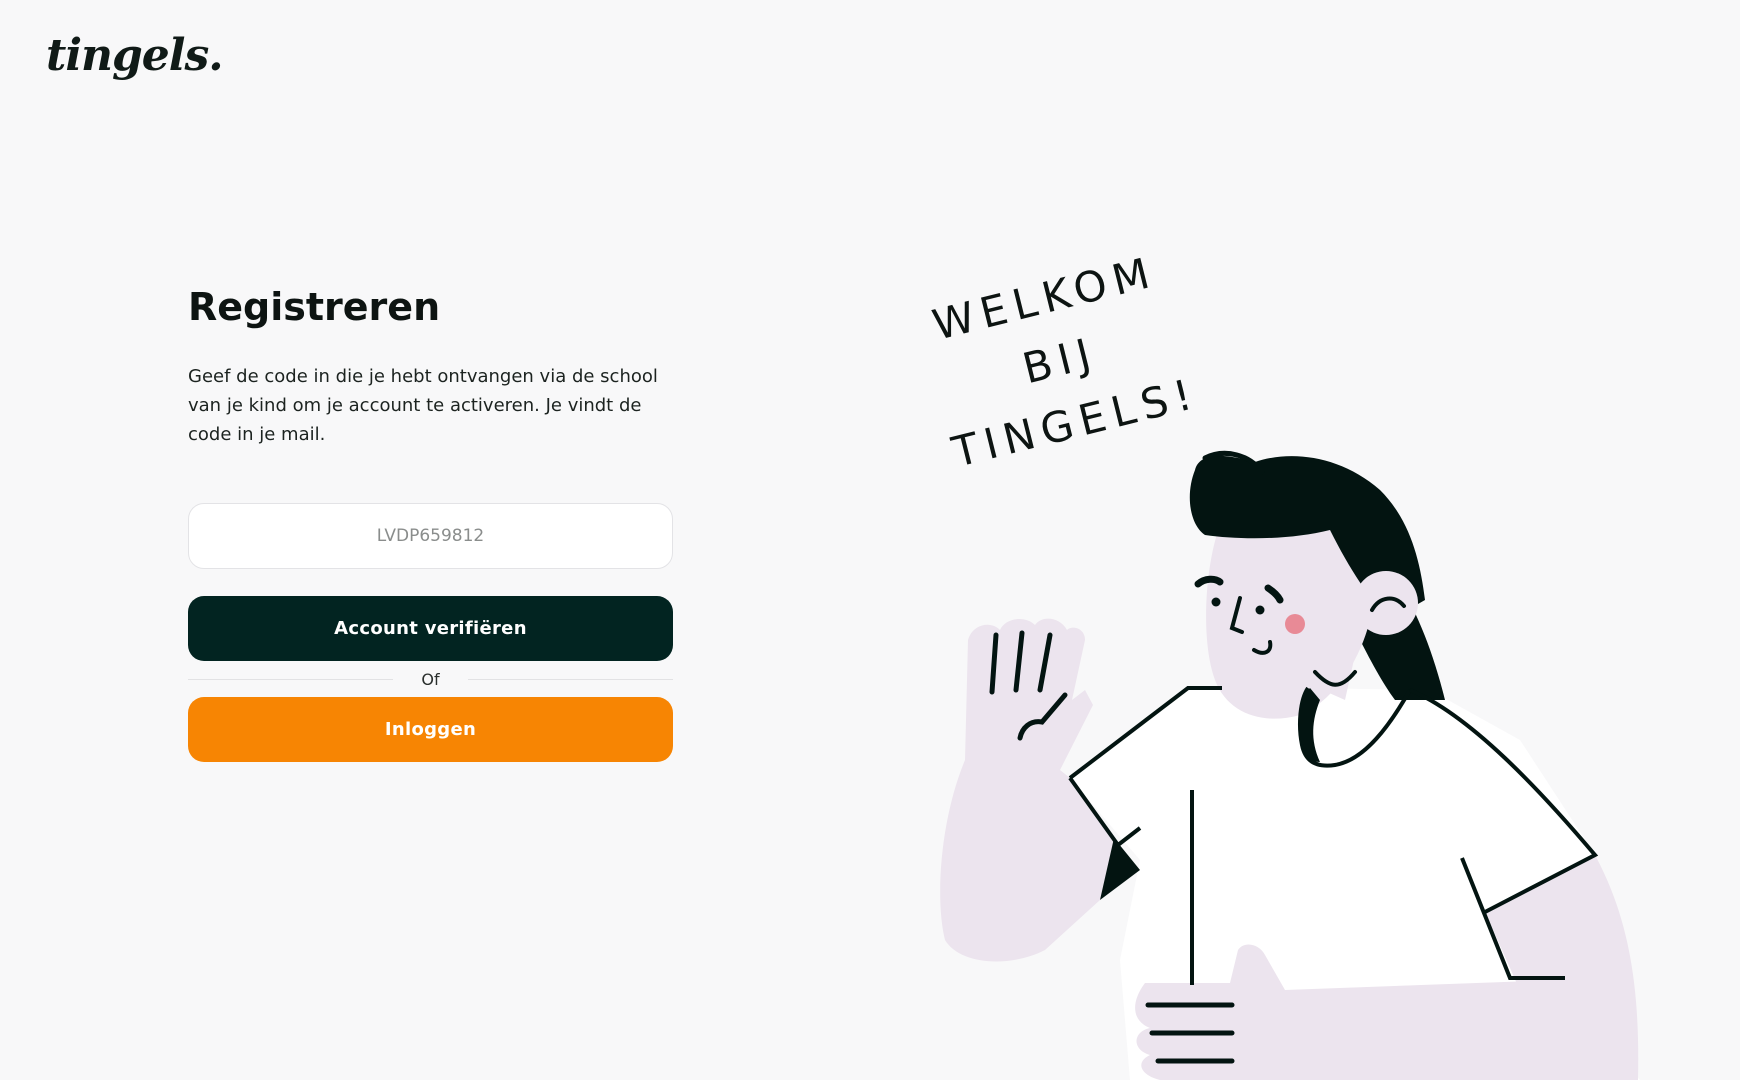  What do you see at coordinates (1236, 615) in the screenshot?
I see `nose-line` at bounding box center [1236, 615].